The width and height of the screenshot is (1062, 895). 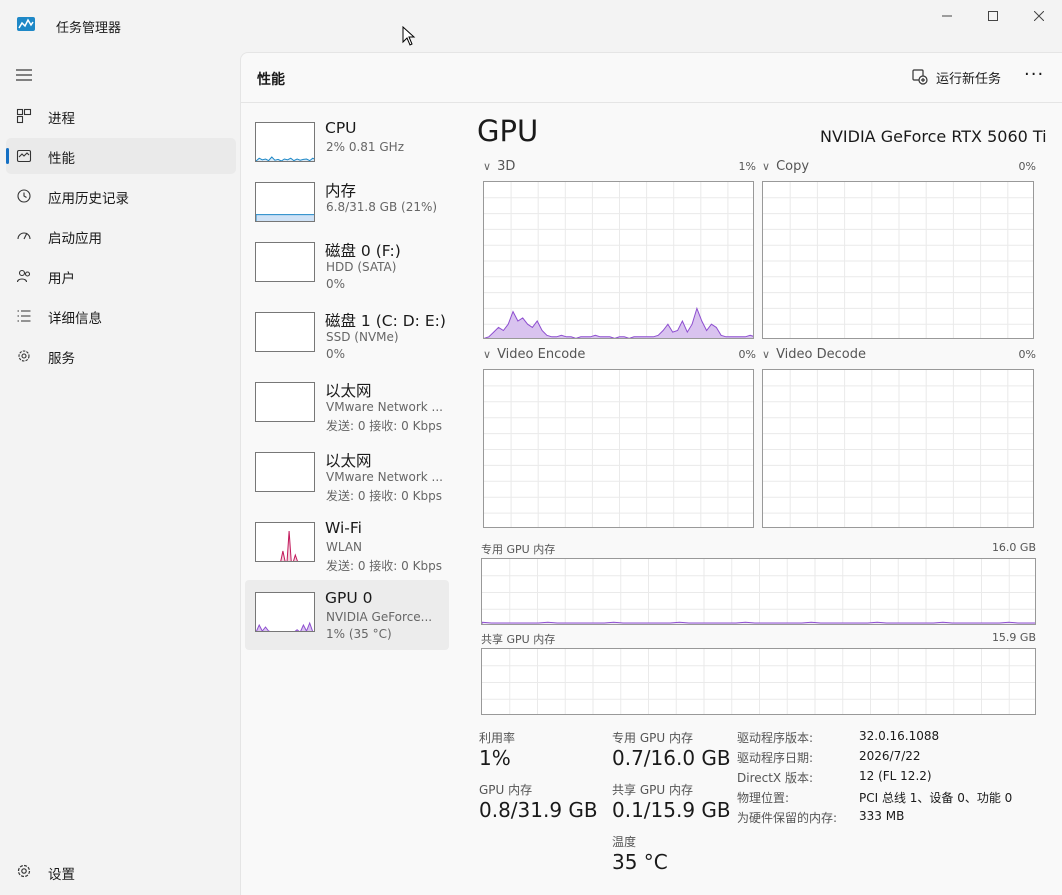 What do you see at coordinates (506, 790) in the screenshot?
I see `gpu-mem-label: GPU 内存` at bounding box center [506, 790].